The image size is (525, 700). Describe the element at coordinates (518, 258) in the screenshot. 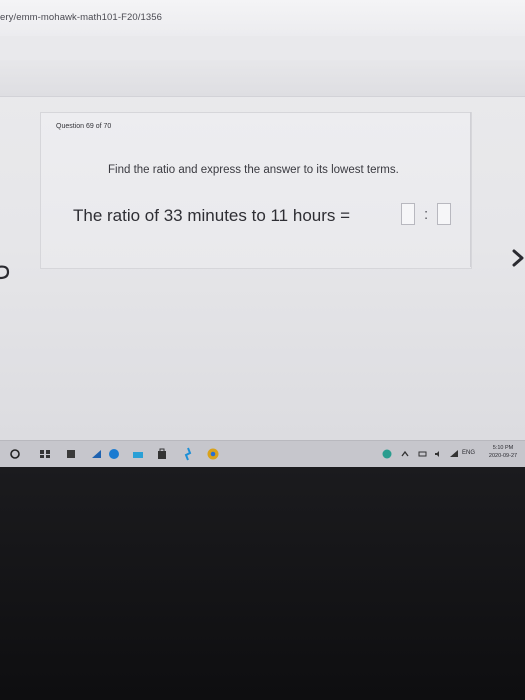

I see `next-arrow-icon` at that location.